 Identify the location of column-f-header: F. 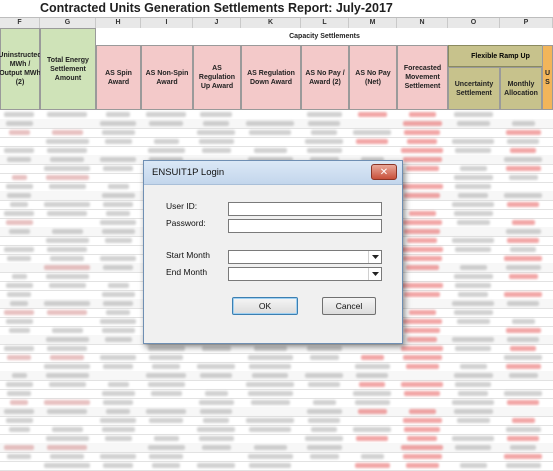
(20, 23).